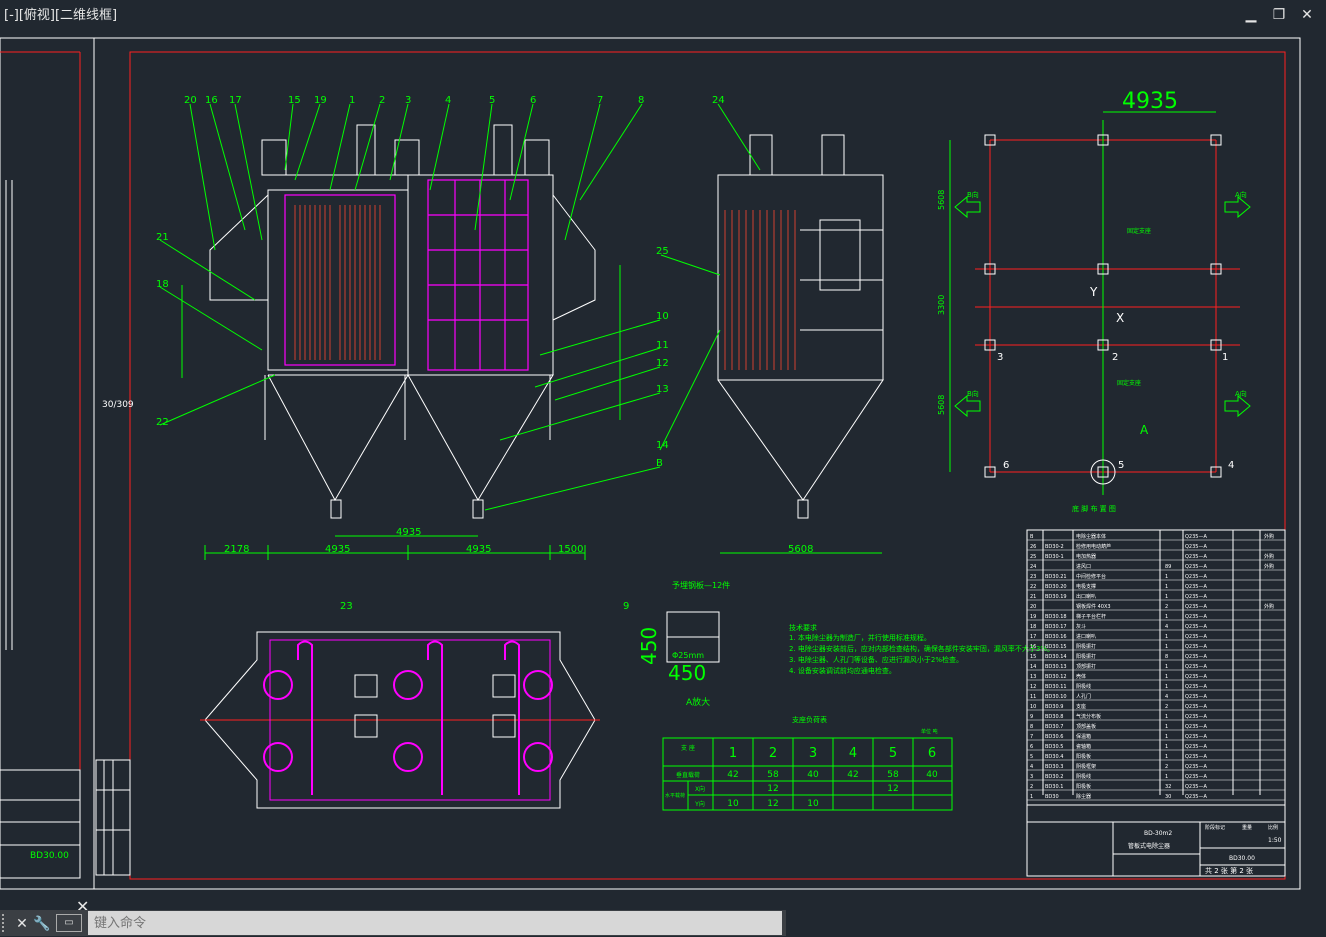 Image resolution: width=1326 pixels, height=937 pixels. I want to click on bom-cell: BD30.7, so click(1054, 727).